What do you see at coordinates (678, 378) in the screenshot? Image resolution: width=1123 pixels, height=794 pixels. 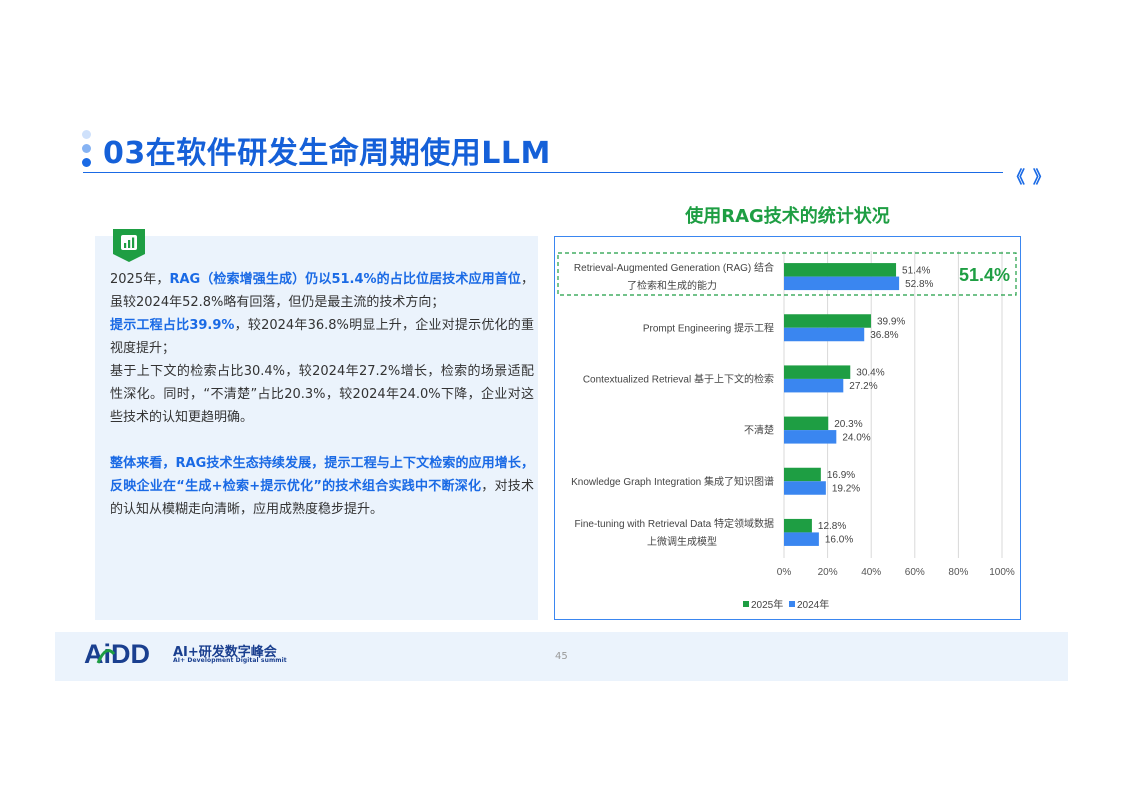 I see `category-label: Contextualized Retrieval 基于上下文的检索` at bounding box center [678, 378].